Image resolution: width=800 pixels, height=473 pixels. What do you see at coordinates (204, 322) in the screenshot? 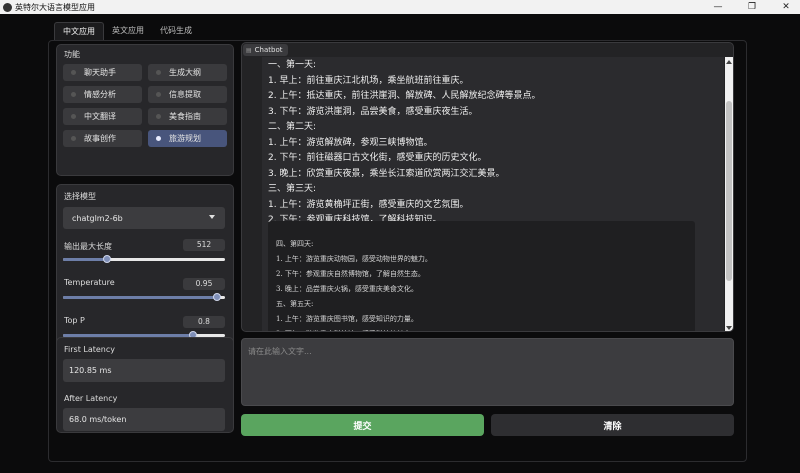
I see `top-p-input: 0.8` at bounding box center [204, 322].